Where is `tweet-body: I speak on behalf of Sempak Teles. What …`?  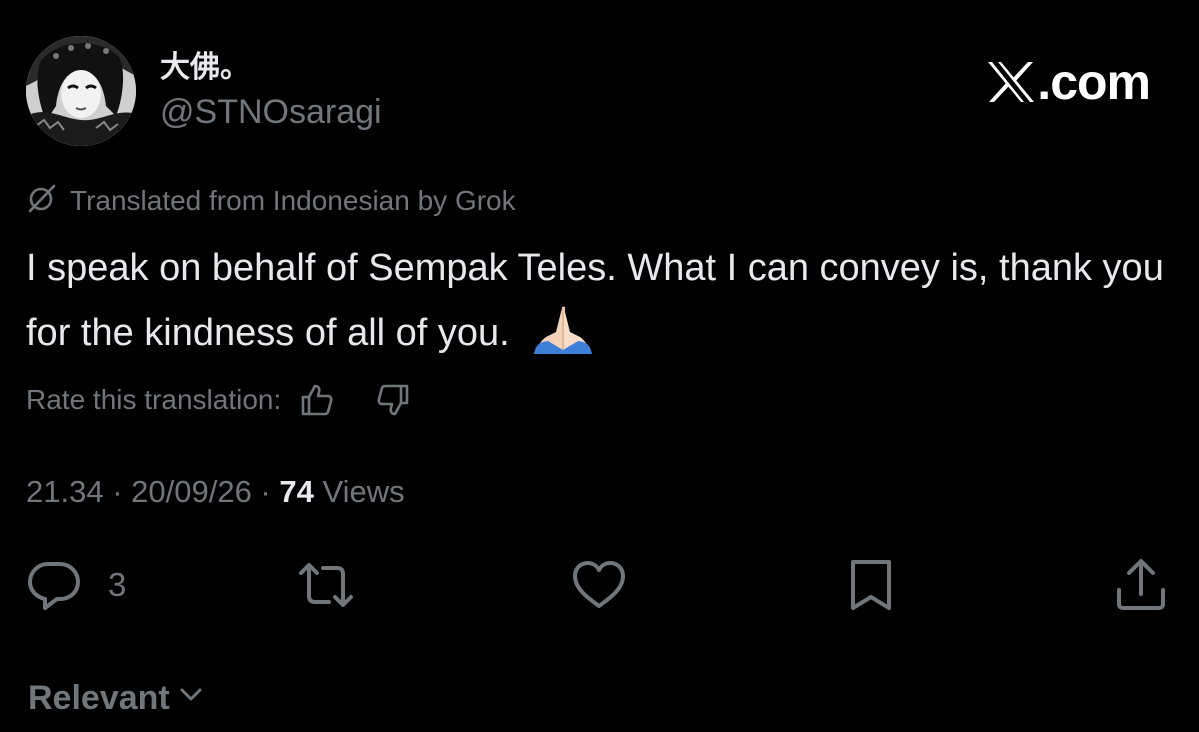 tweet-body: I speak on behalf of Sempak Teles. What … is located at coordinates (595, 300).